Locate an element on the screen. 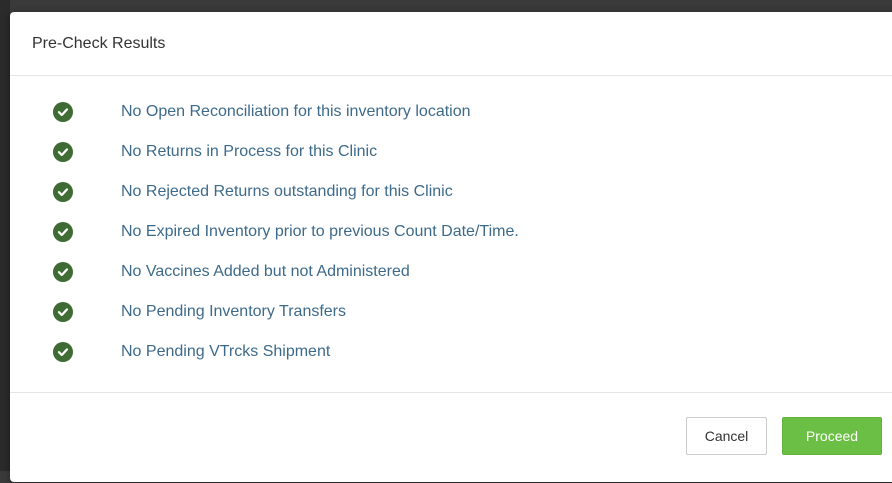 The width and height of the screenshot is (892, 483). check-item-label: No Pending Inventory Transfers is located at coordinates (234, 311).